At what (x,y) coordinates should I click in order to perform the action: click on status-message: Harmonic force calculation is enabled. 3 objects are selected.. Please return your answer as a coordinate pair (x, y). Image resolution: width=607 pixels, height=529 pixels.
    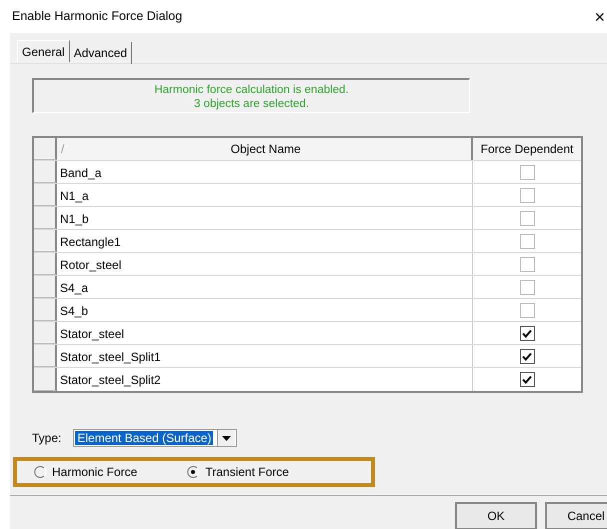
    Looking at the image, I should click on (251, 95).